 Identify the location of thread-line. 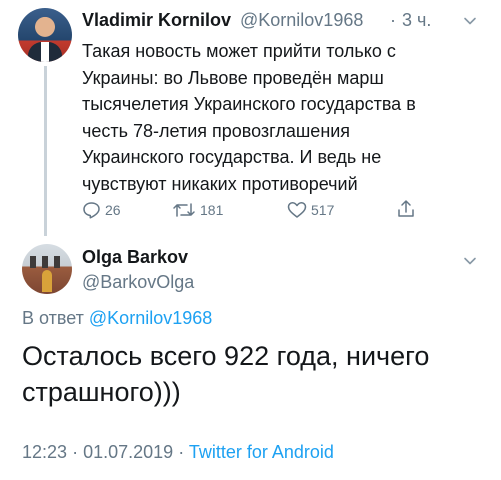
(45, 151).